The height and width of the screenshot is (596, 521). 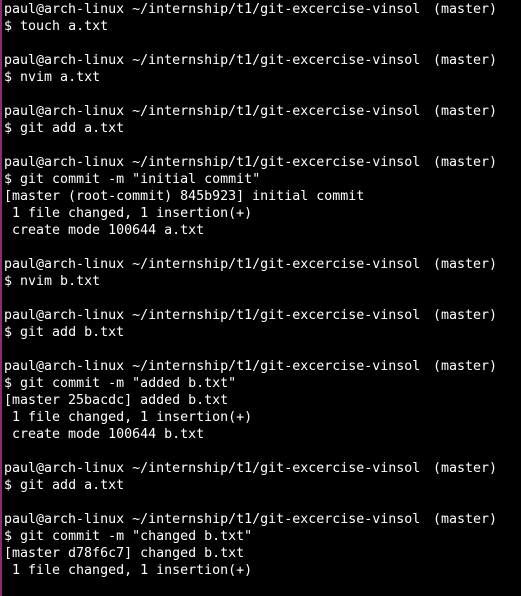 I want to click on command-text: touch a.txt, so click(x=64, y=26).